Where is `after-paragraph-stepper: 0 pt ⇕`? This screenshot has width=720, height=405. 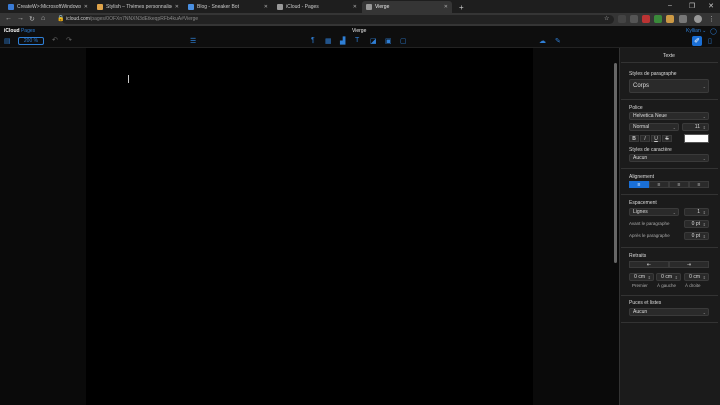
after-paragraph-stepper: 0 pt ⇕ is located at coordinates (696, 236).